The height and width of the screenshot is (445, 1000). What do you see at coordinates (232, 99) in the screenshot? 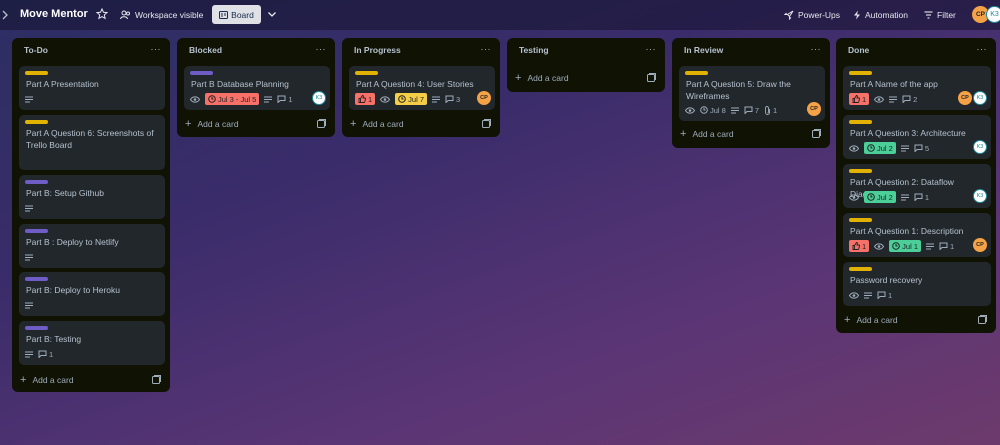
I see `dates-badge: Jul 3 - Jul 5` at bounding box center [232, 99].